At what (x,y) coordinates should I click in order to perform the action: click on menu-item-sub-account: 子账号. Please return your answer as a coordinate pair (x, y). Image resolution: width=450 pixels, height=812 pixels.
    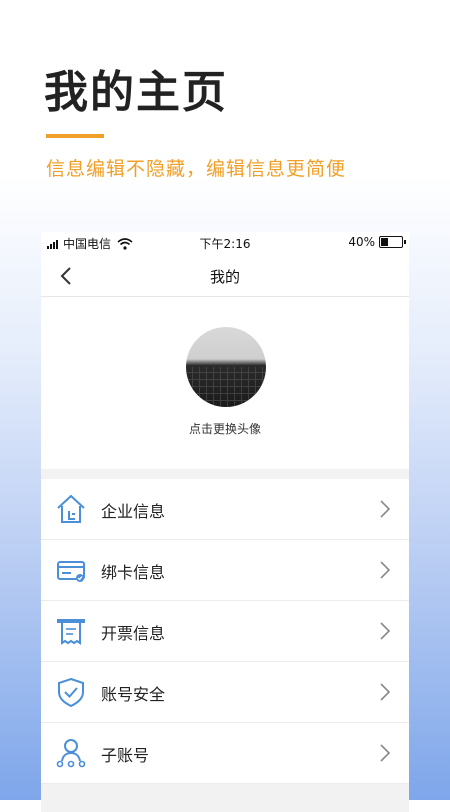
    Looking at the image, I should click on (225, 753).